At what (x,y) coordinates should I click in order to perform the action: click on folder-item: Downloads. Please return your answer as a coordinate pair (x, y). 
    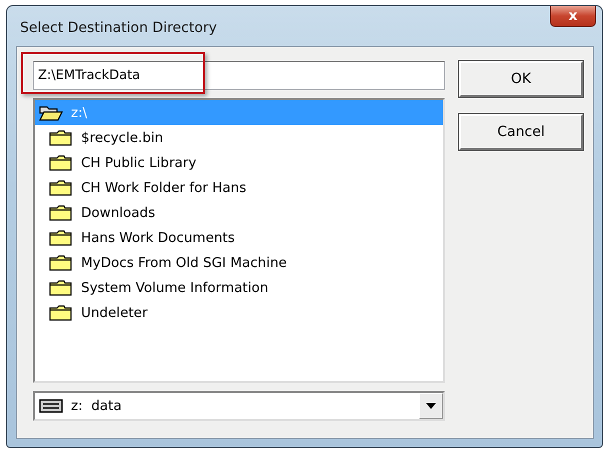
    Looking at the image, I should click on (239, 212).